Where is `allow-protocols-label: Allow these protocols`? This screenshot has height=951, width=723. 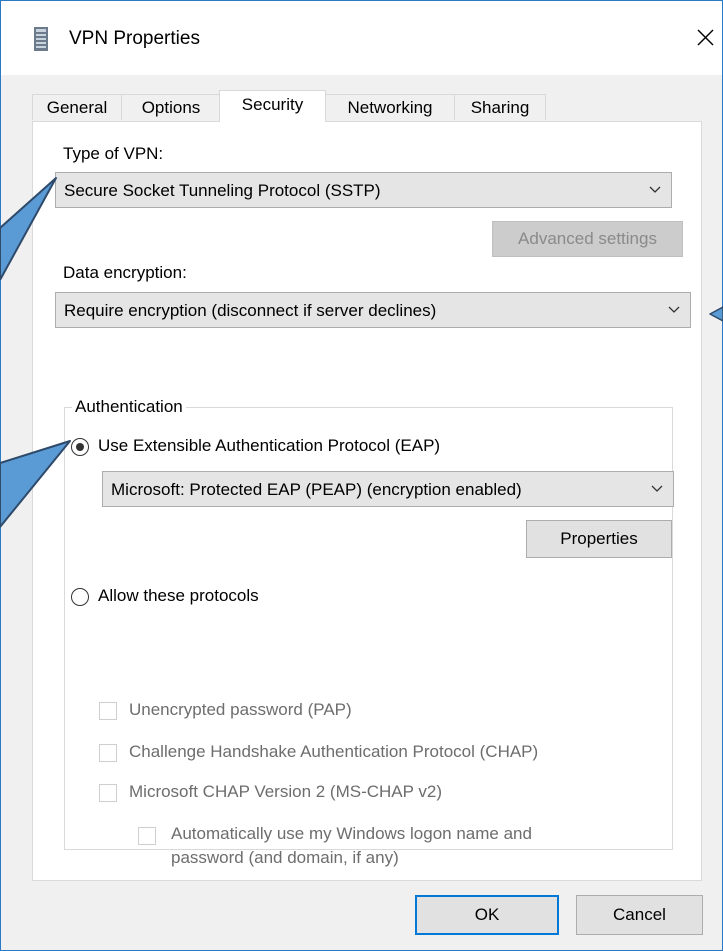 allow-protocols-label: Allow these protocols is located at coordinates (178, 596).